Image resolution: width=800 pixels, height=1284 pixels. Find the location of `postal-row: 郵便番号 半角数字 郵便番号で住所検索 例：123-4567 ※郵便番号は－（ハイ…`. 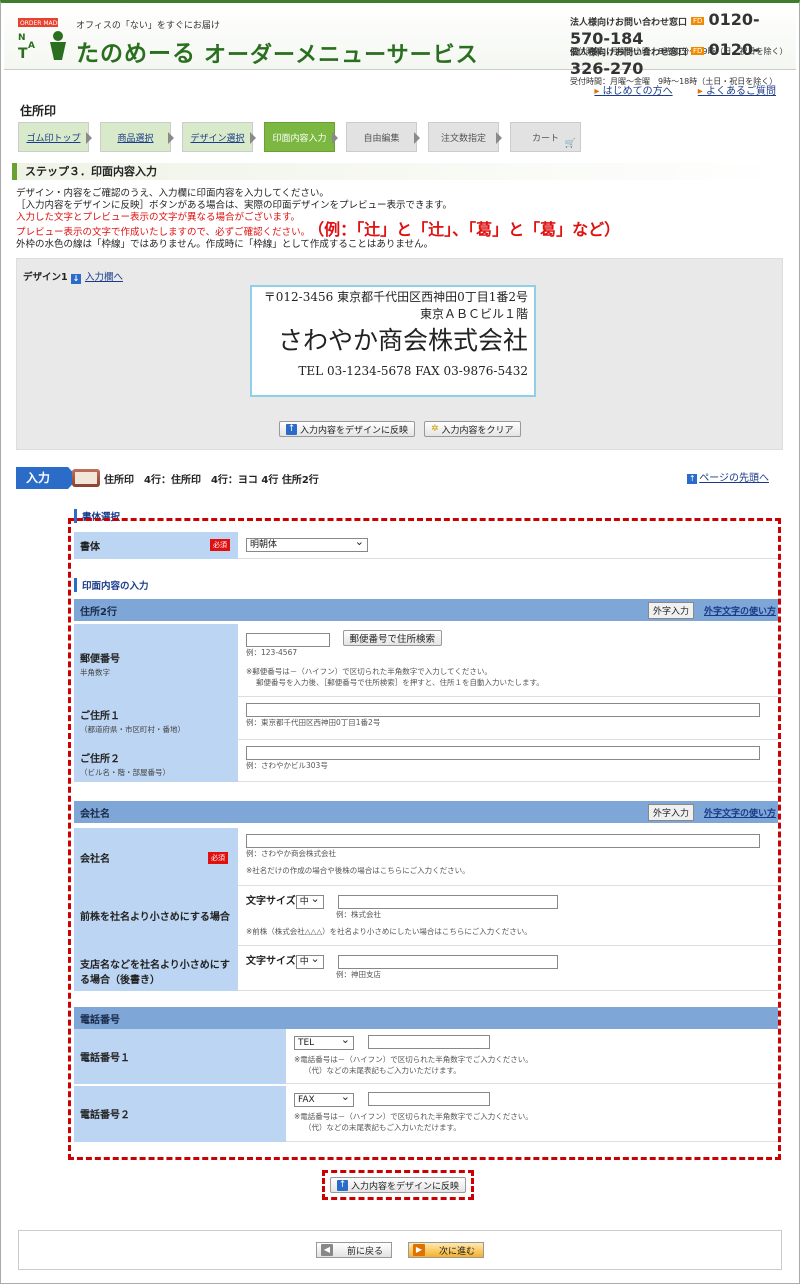

postal-row: 郵便番号 半角数字 郵便番号で住所検索 例：123-4567 ※郵便番号は－（ハイ… is located at coordinates (426, 660).